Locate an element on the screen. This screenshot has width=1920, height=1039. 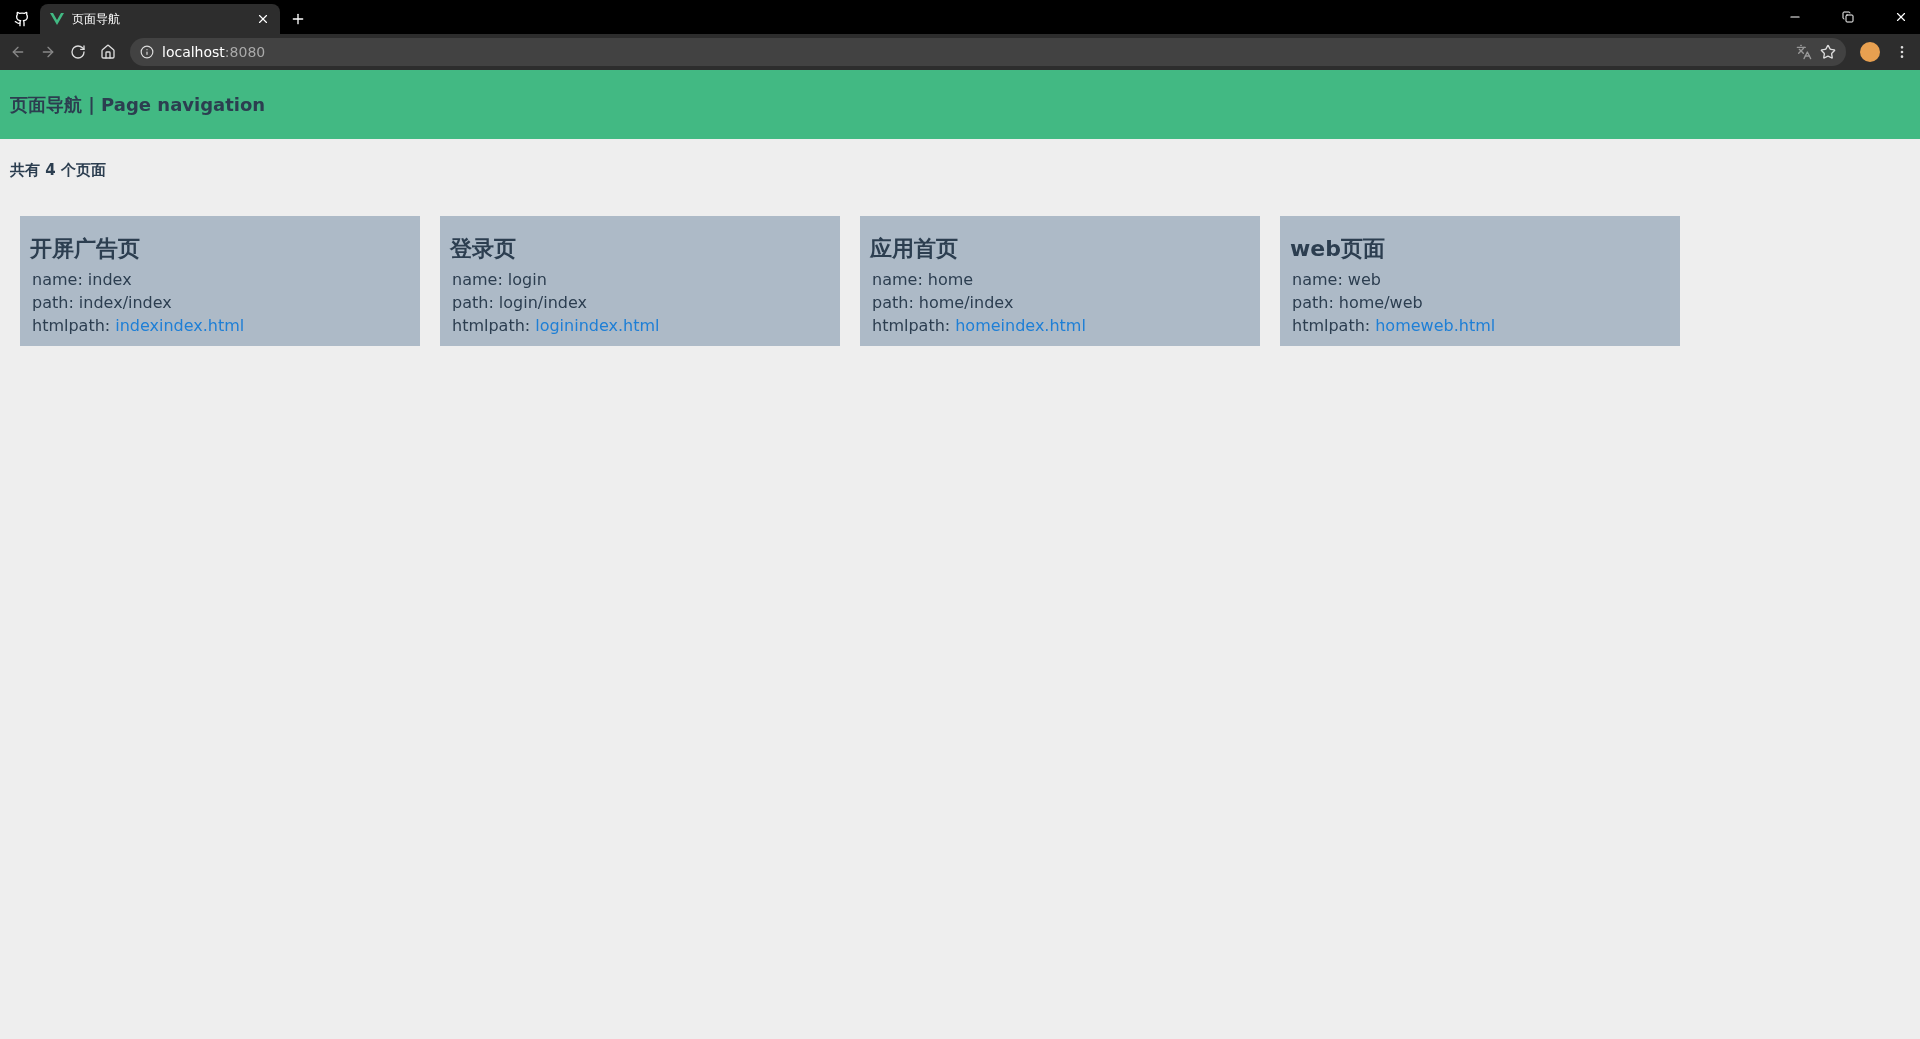
browser-tab: 页面导航 is located at coordinates (160, 19).